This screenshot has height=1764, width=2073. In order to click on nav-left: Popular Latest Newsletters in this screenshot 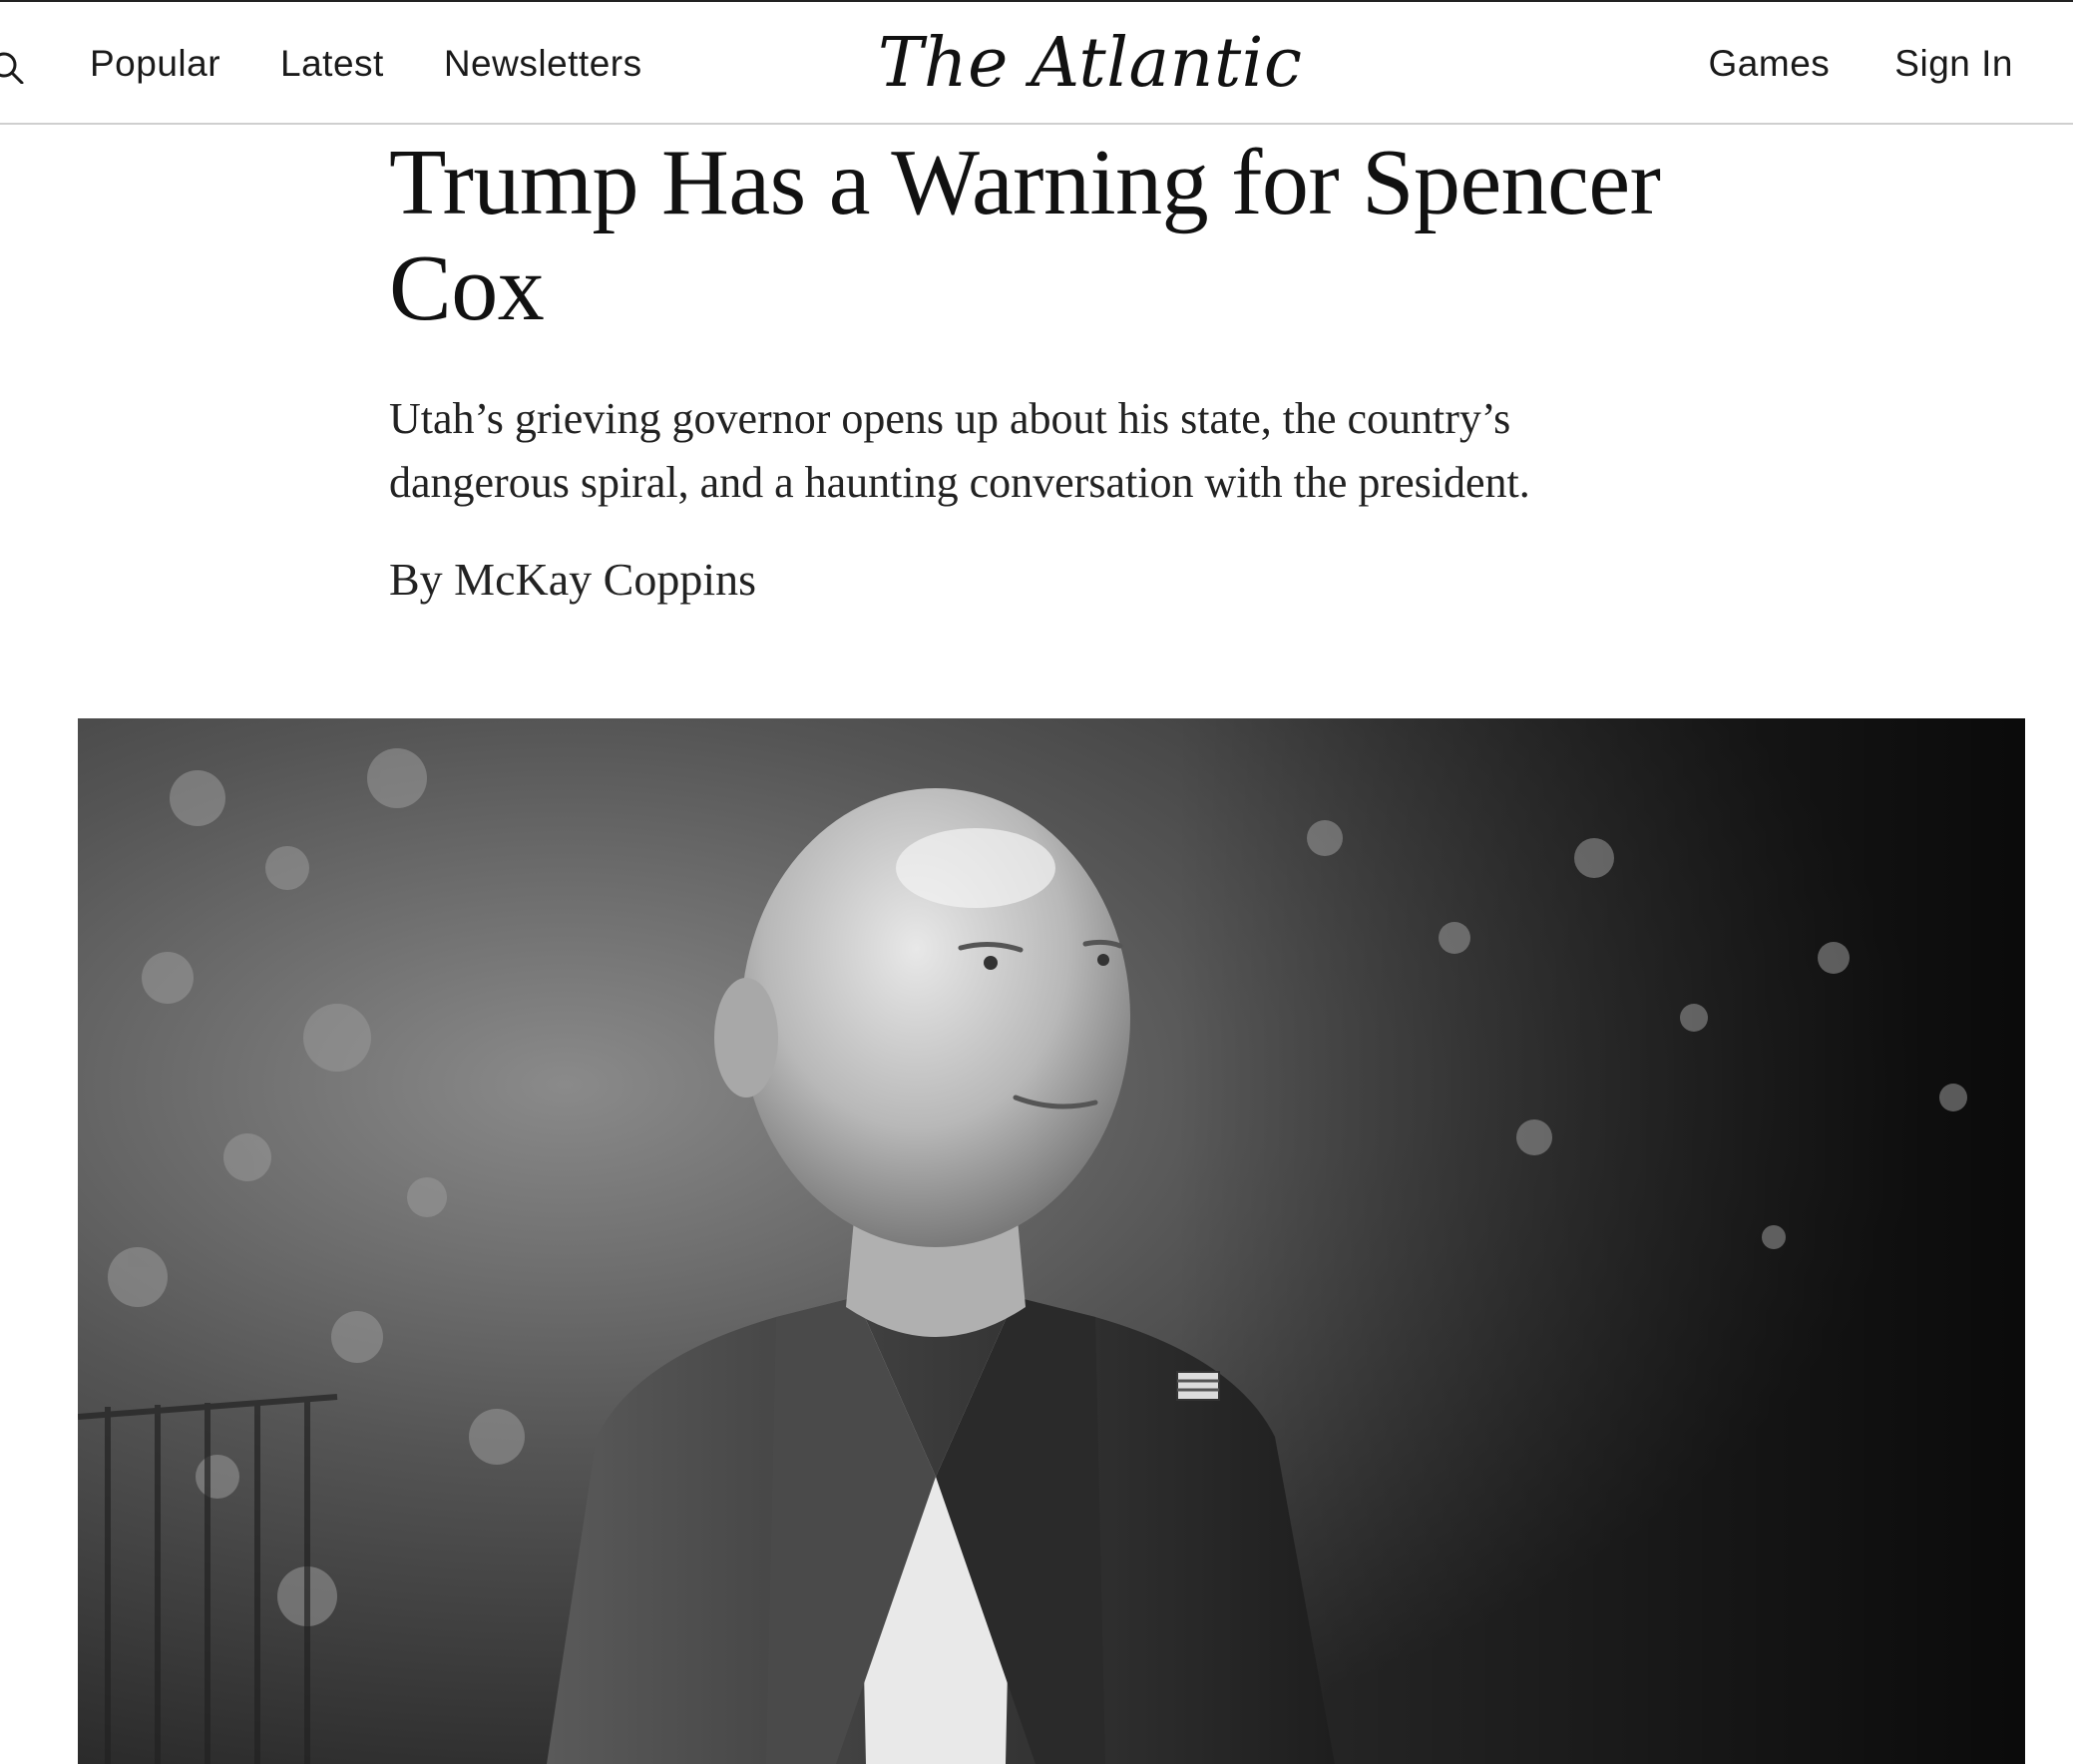, I will do `click(321, 63)`.